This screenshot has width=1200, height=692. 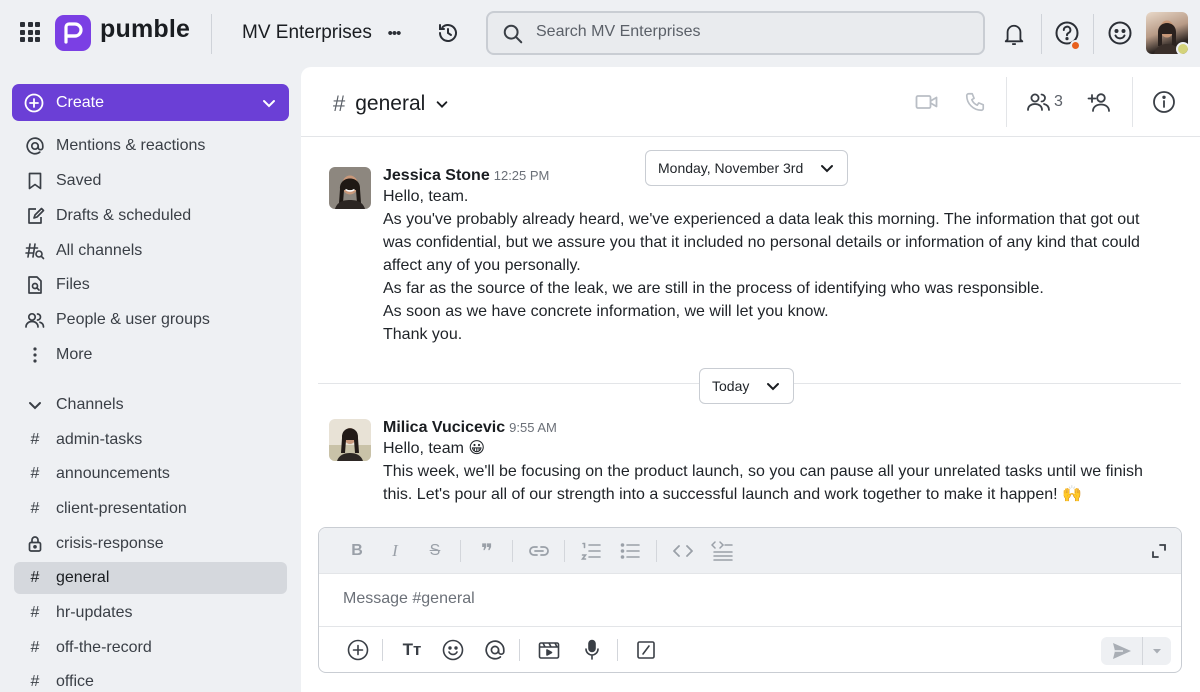 What do you see at coordinates (150, 146) in the screenshot?
I see `sidebar-item-mentions: Mentions & reactions` at bounding box center [150, 146].